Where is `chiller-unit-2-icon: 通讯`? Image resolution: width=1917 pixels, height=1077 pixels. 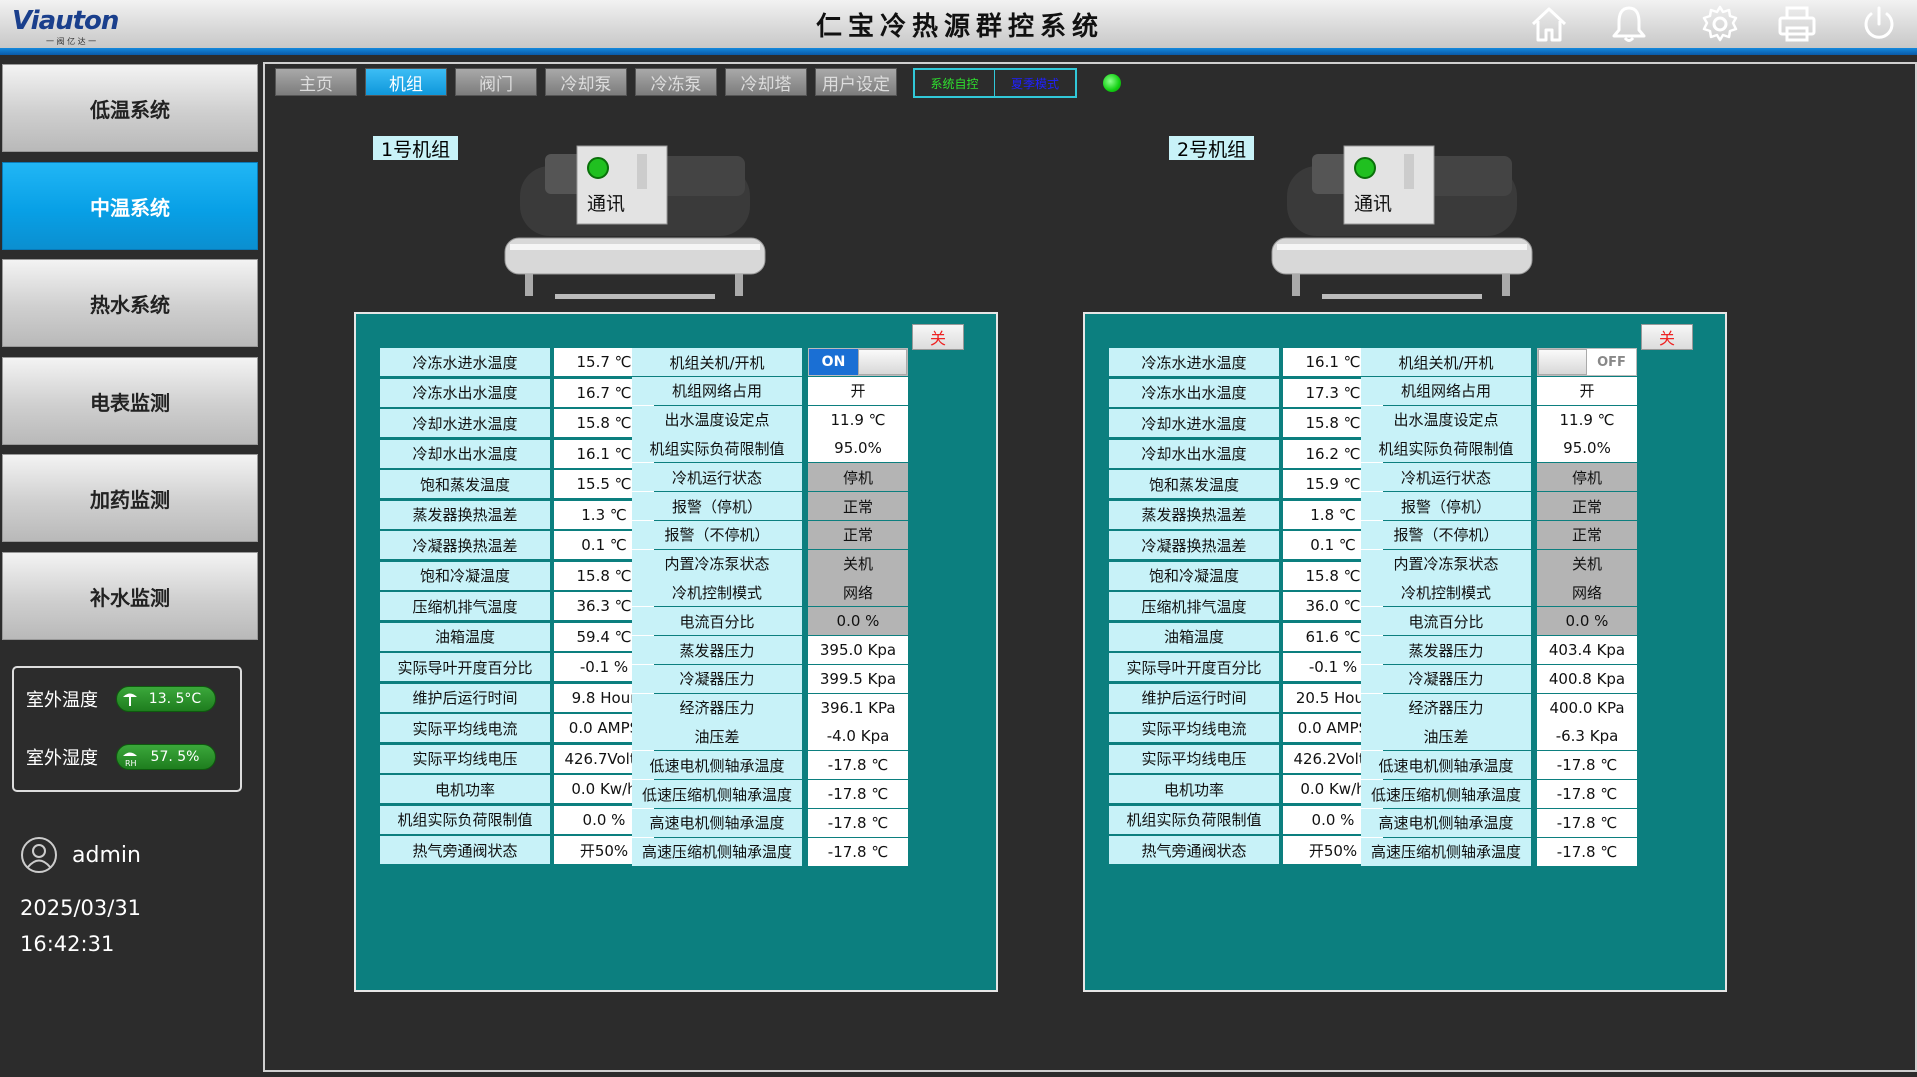 chiller-unit-2-icon: 通讯 is located at coordinates (1402, 213).